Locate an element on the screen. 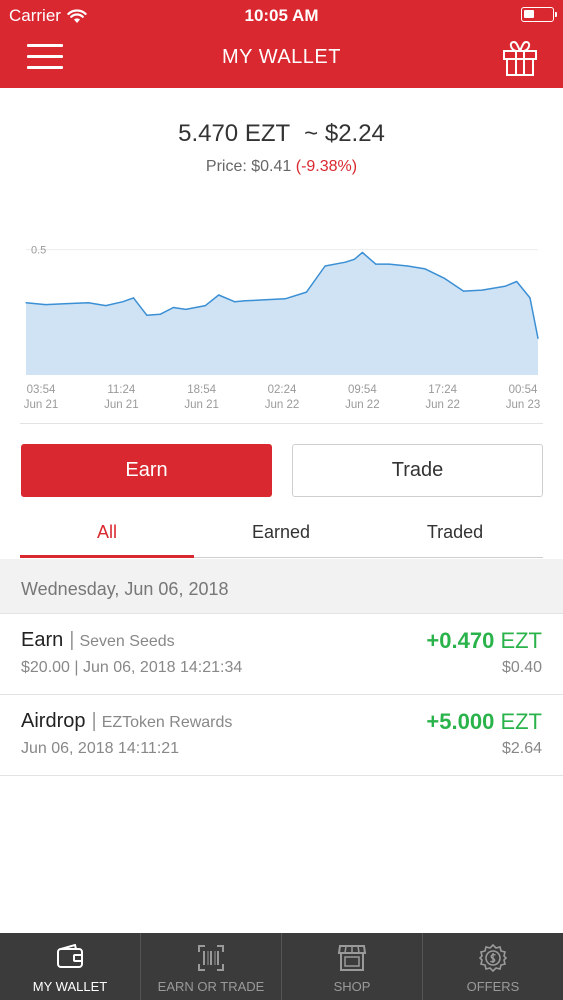  transaction-usd-value: $2.64 is located at coordinates (521, 748).